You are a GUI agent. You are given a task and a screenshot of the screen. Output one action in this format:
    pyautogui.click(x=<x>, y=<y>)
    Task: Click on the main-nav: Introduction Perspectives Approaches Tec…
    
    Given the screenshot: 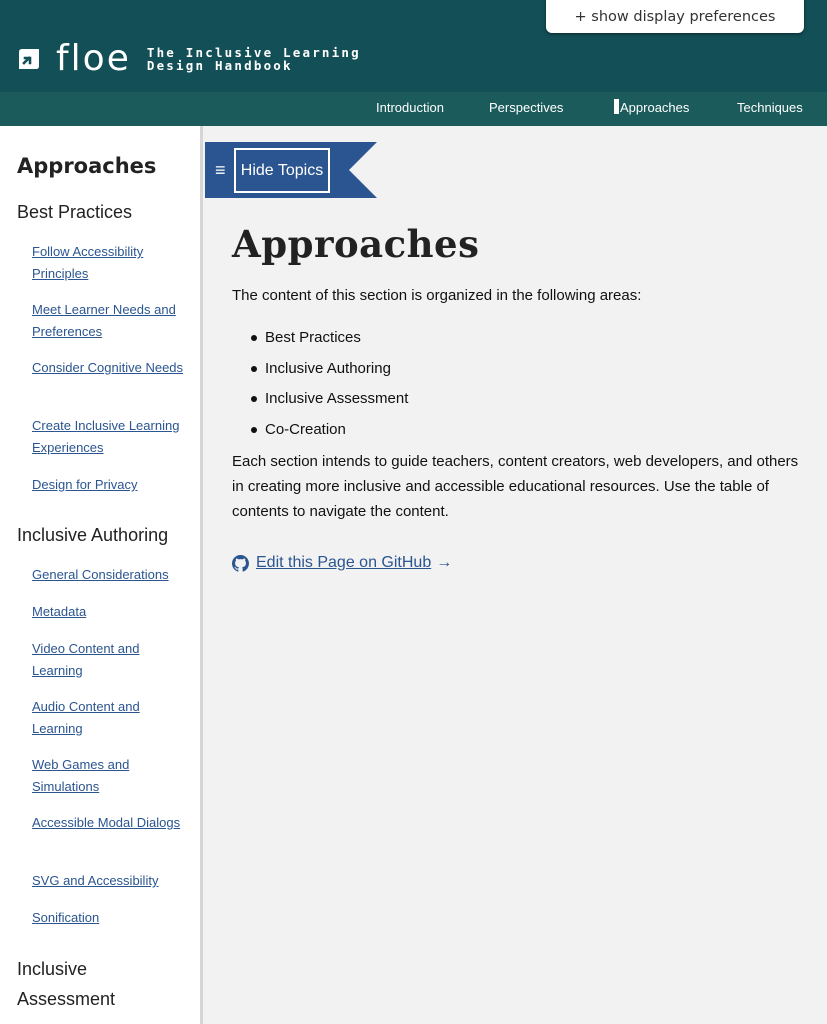 What is the action you would take?
    pyautogui.click(x=413, y=109)
    